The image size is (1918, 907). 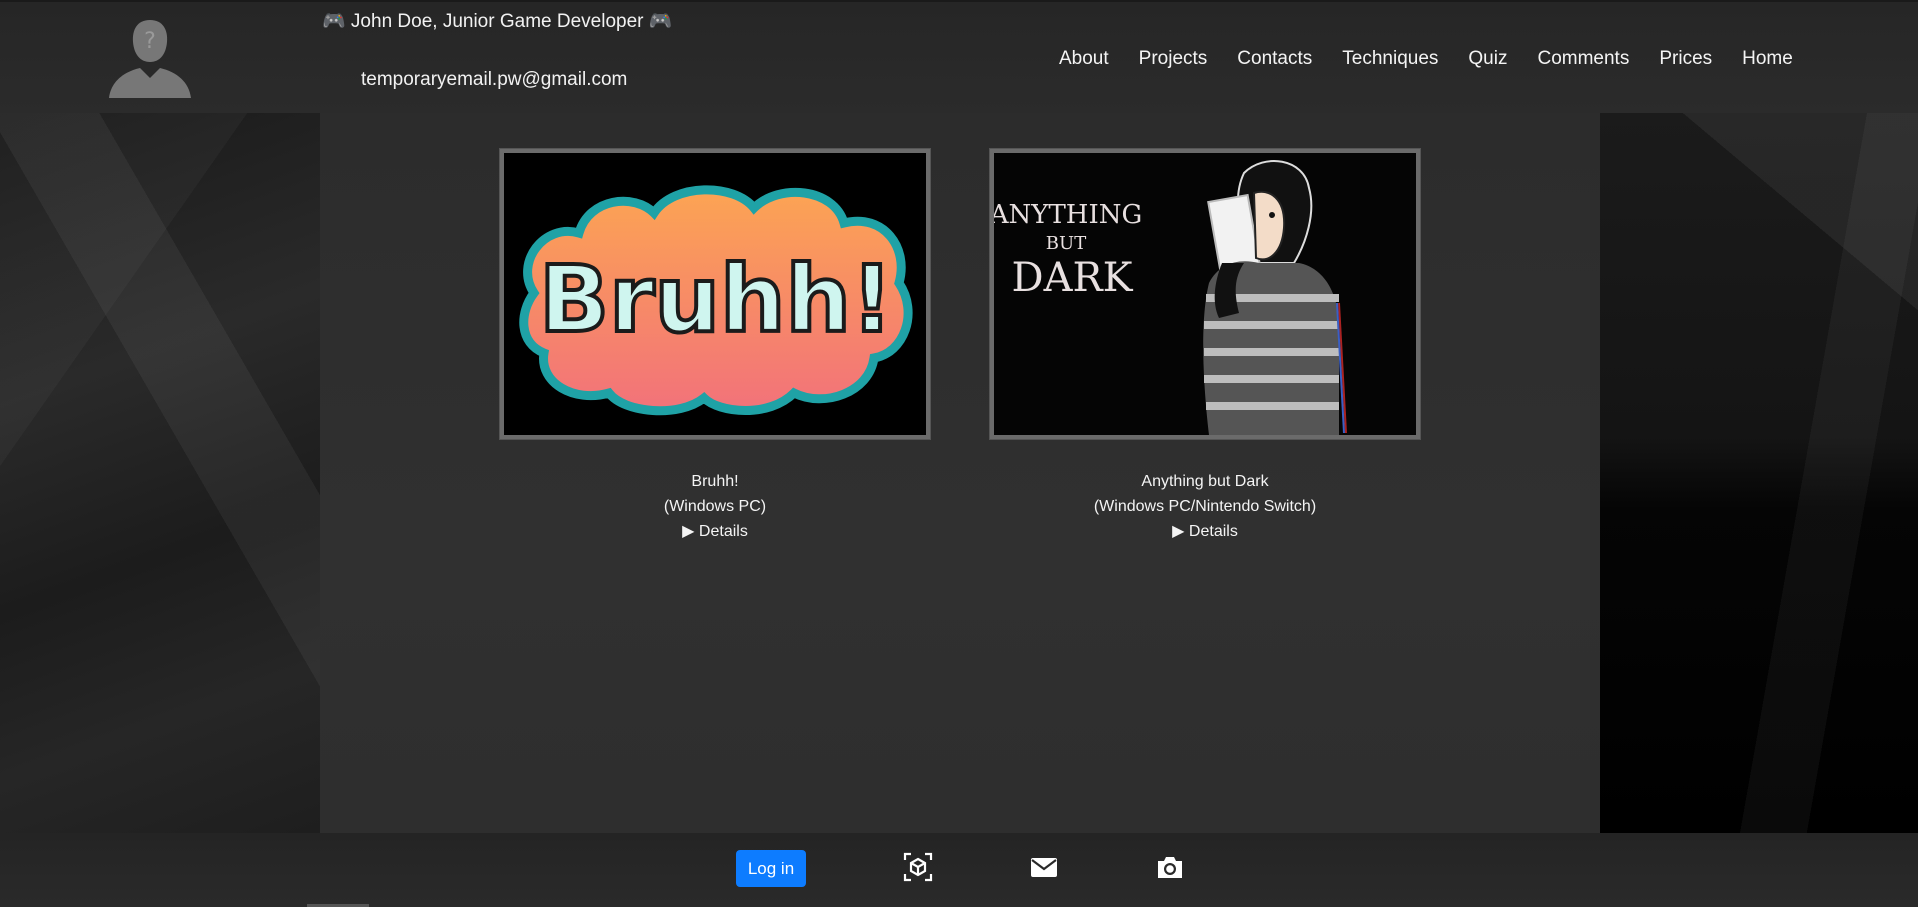 What do you see at coordinates (160, 473) in the screenshot?
I see `left-background` at bounding box center [160, 473].